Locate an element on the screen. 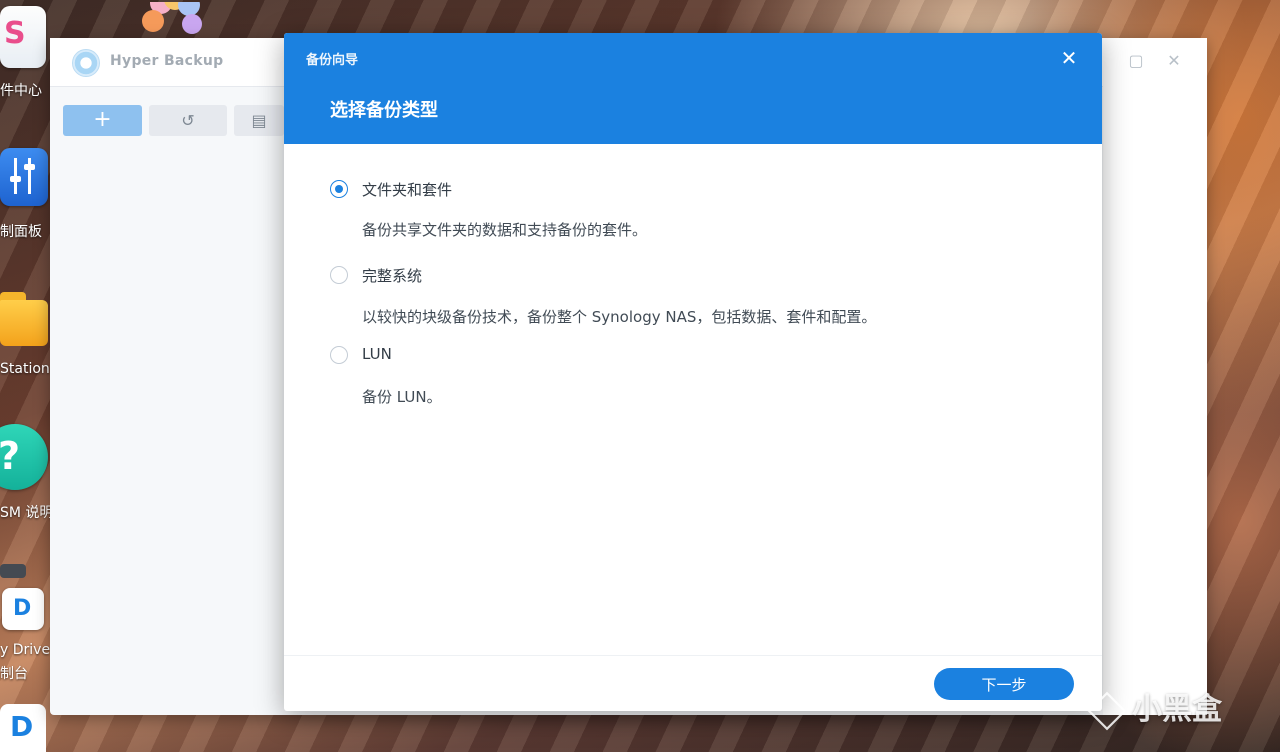  watermark-text: 小黑盒 is located at coordinates (1177, 709).